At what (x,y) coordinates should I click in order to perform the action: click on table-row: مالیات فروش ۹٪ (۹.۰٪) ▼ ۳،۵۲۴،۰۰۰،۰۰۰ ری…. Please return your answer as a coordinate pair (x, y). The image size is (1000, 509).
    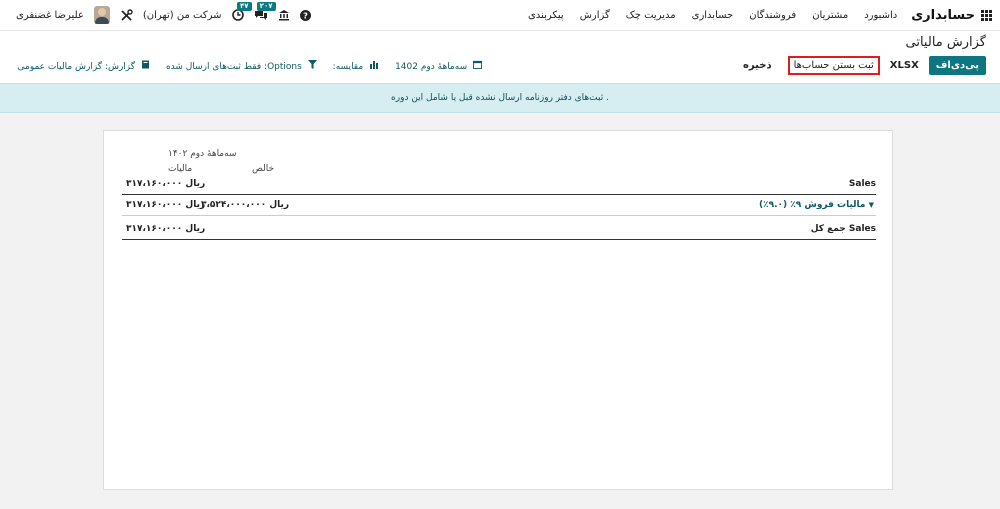
    Looking at the image, I should click on (499, 206).